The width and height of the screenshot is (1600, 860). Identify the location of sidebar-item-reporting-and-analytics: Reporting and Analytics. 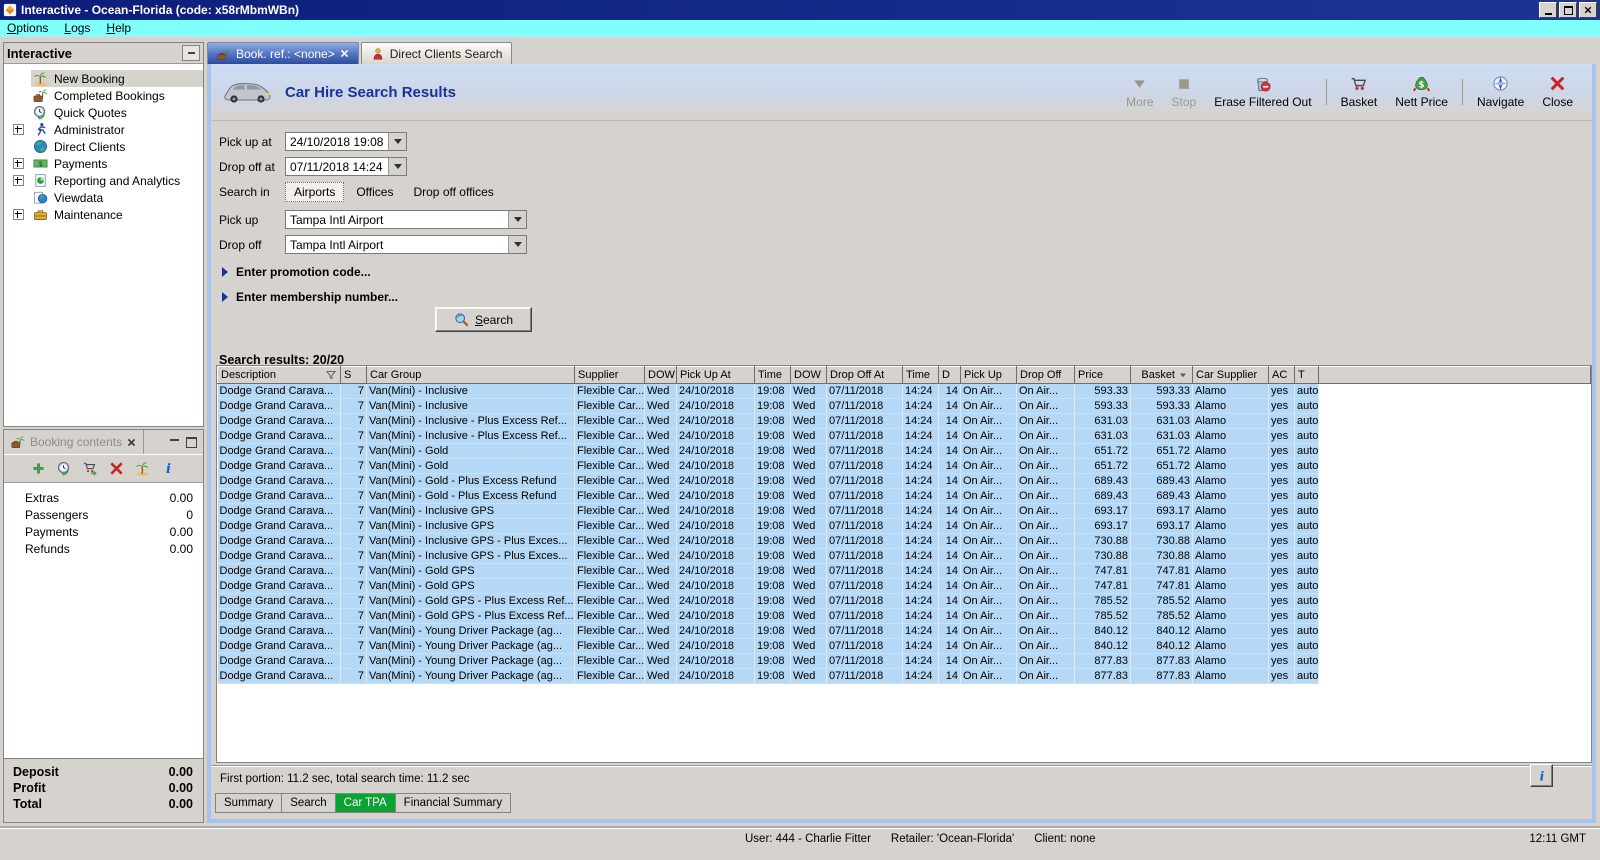
(103, 180).